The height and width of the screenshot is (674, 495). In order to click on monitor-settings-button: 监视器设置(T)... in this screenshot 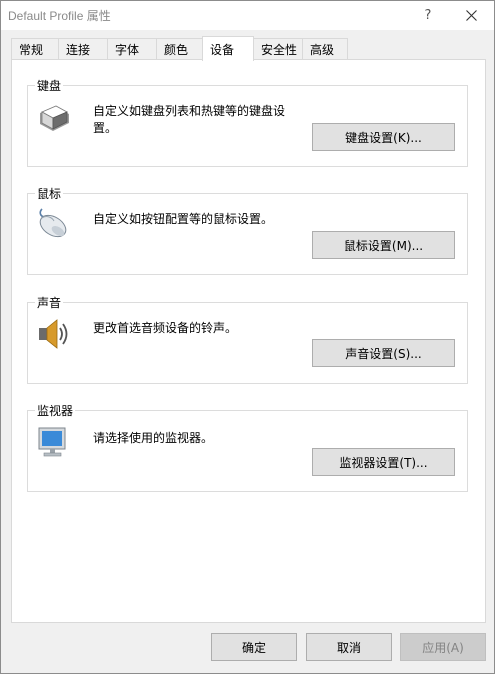, I will do `click(383, 462)`.